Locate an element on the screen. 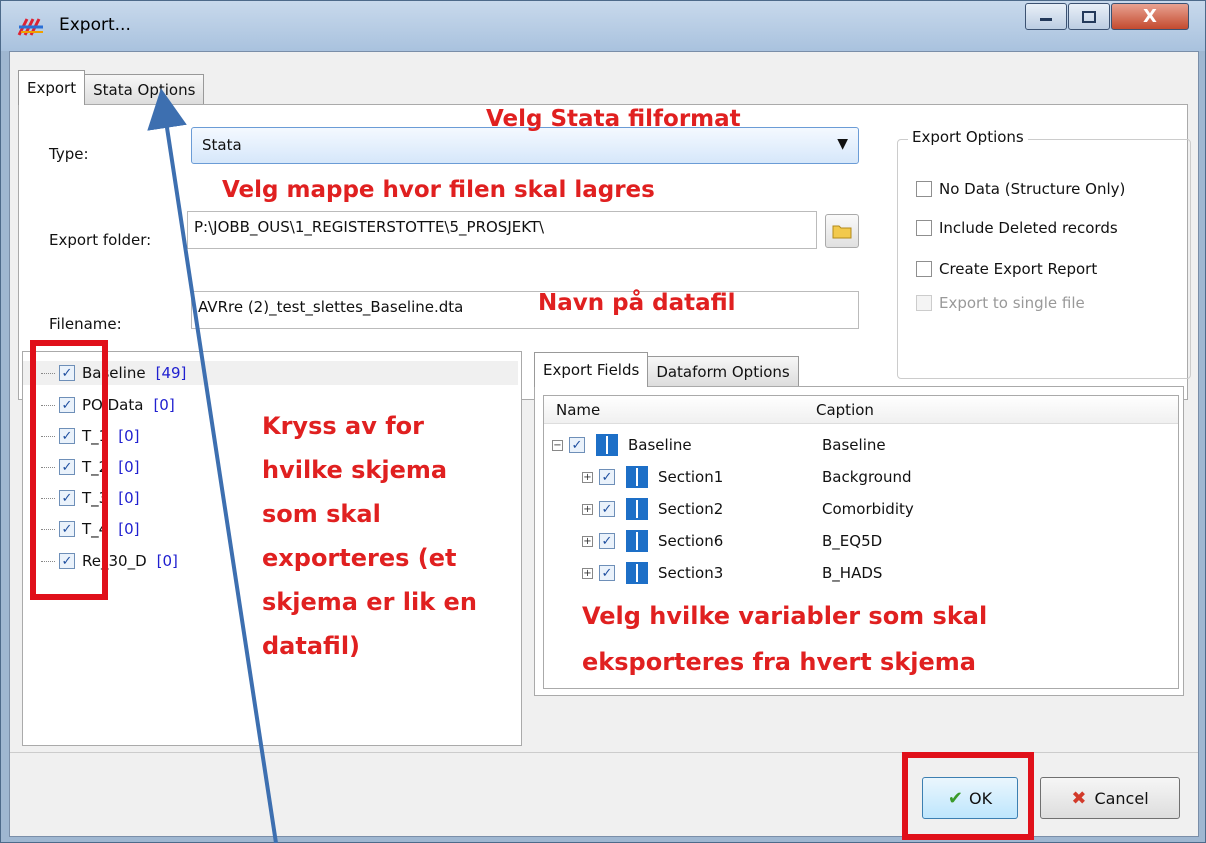 Image resolution: width=1206 pixels, height=843 pixels. title-bar: Export... X is located at coordinates (603, 26).